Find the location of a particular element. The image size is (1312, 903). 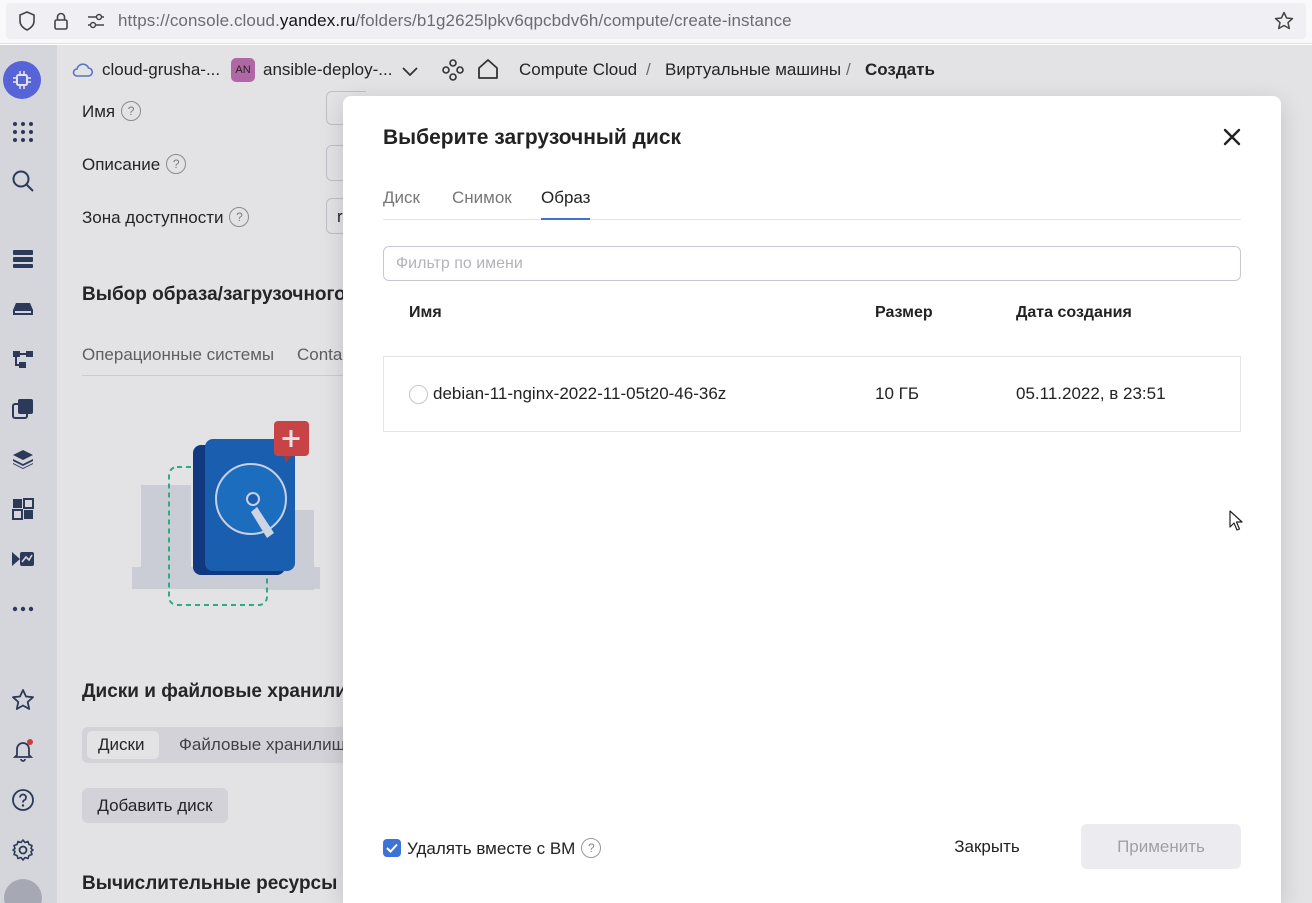

column-header-name: Имя is located at coordinates (425, 312).